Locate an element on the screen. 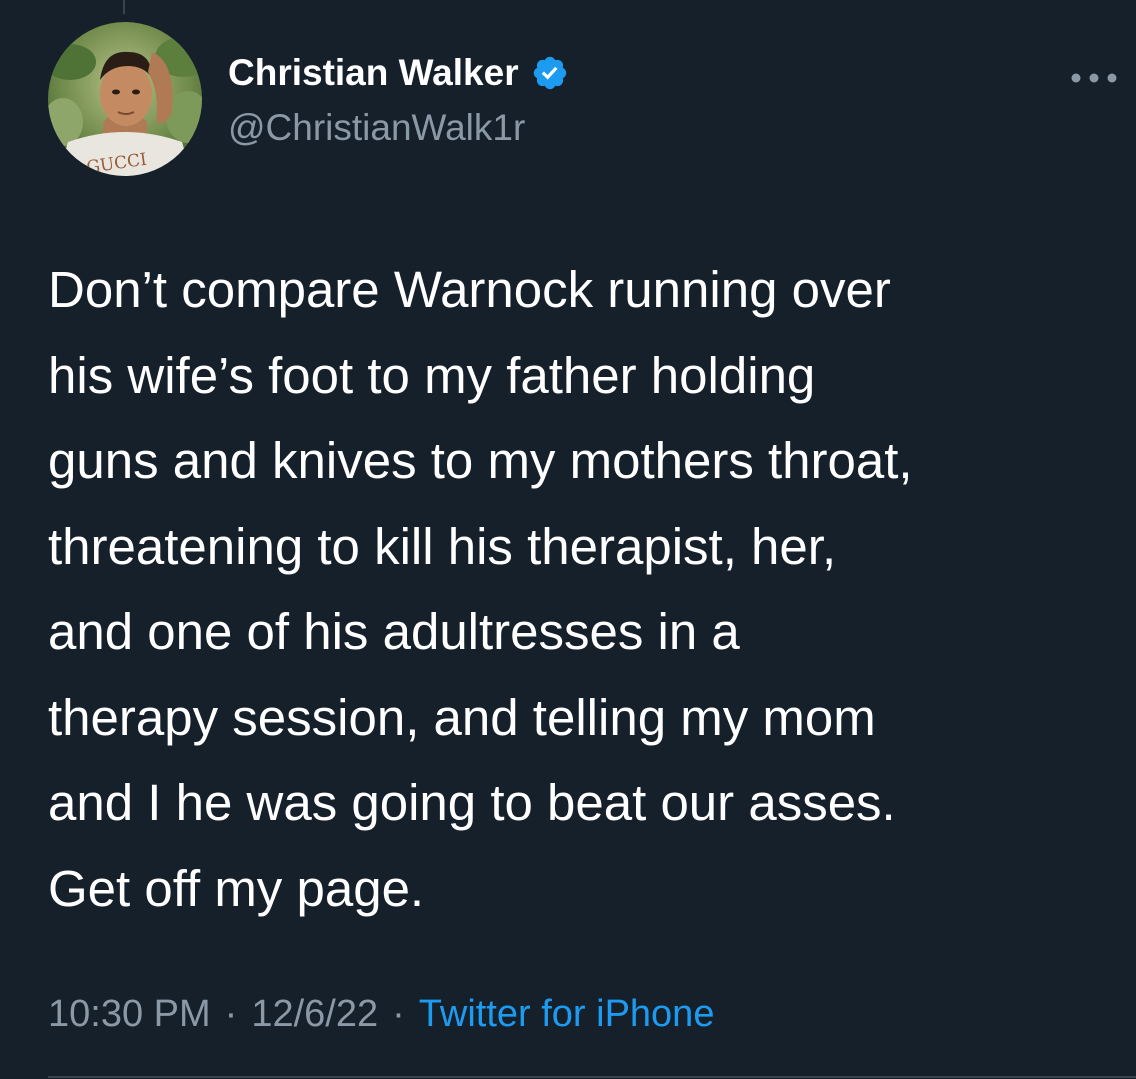  verified-badge-icon is located at coordinates (550, 73).